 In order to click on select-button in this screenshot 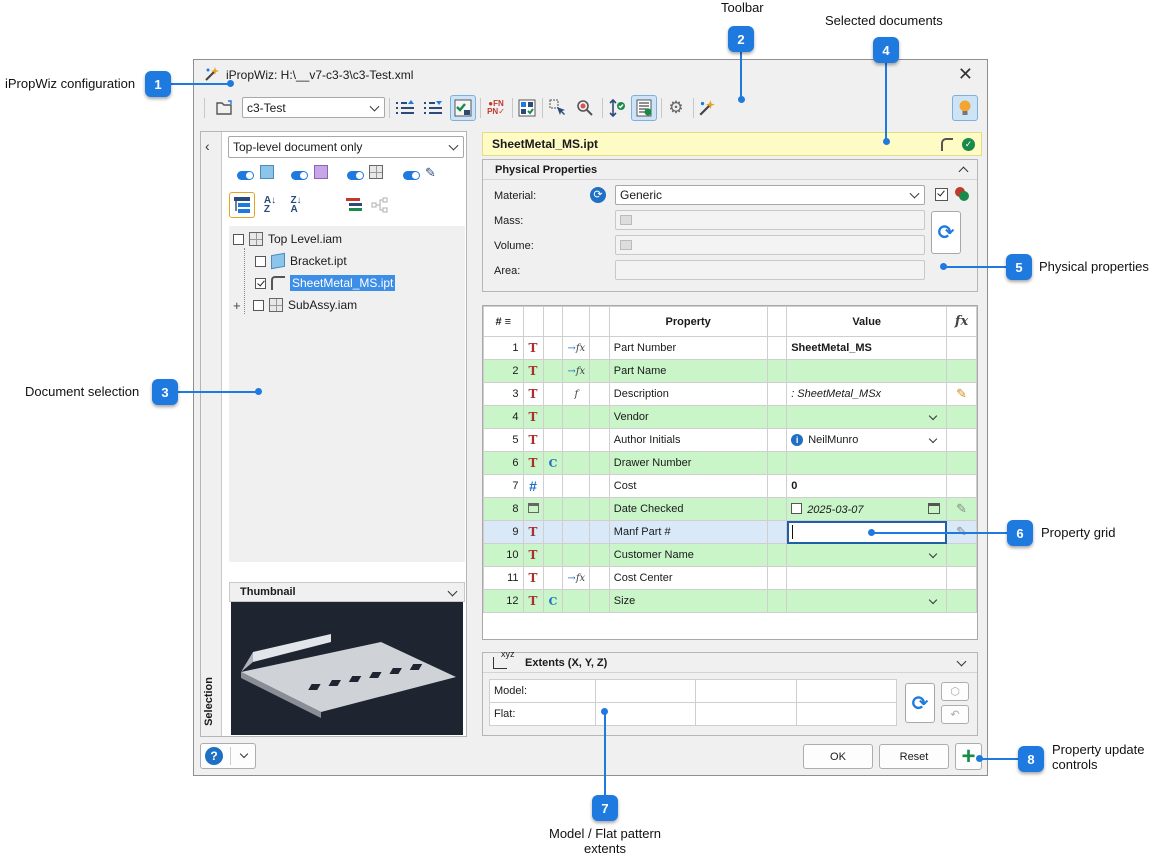, I will do `click(558, 108)`.